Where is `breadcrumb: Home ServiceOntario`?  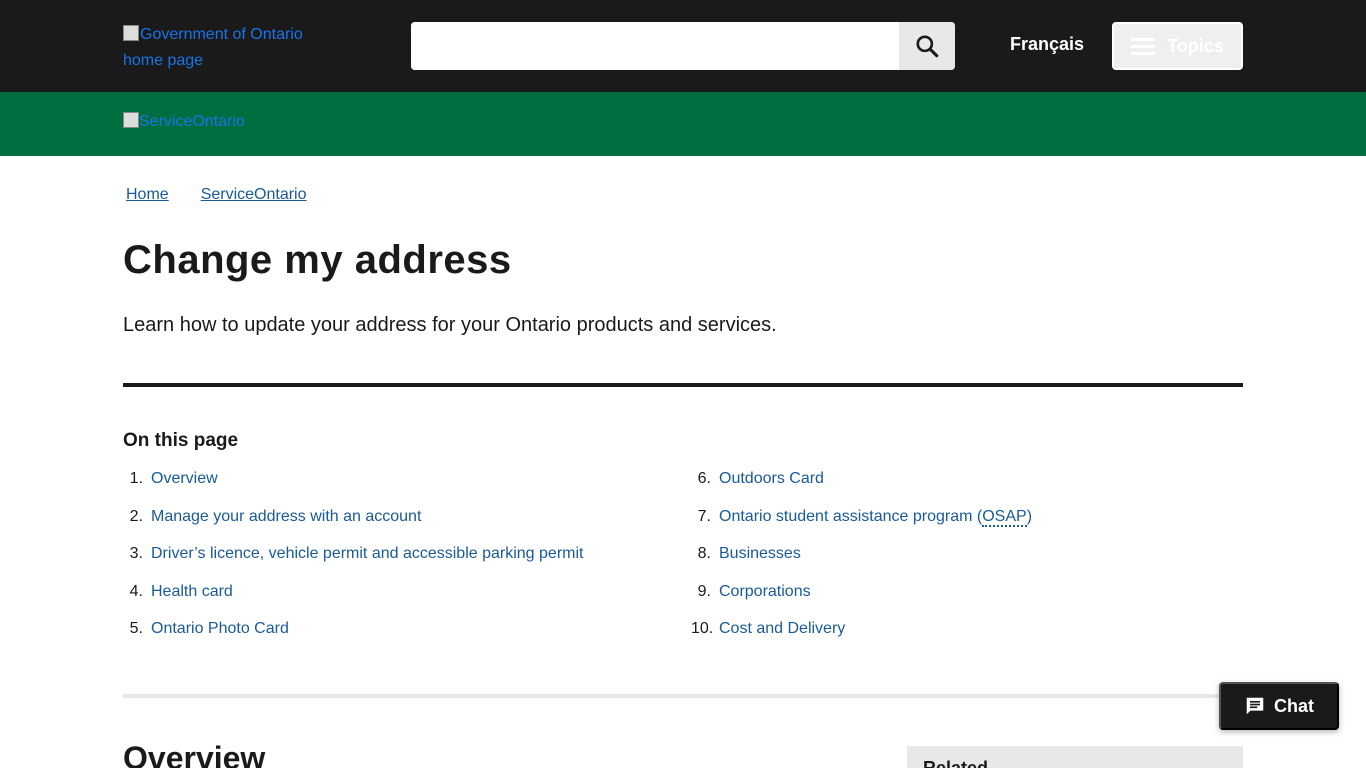
breadcrumb: Home ServiceOntario is located at coordinates (232, 195).